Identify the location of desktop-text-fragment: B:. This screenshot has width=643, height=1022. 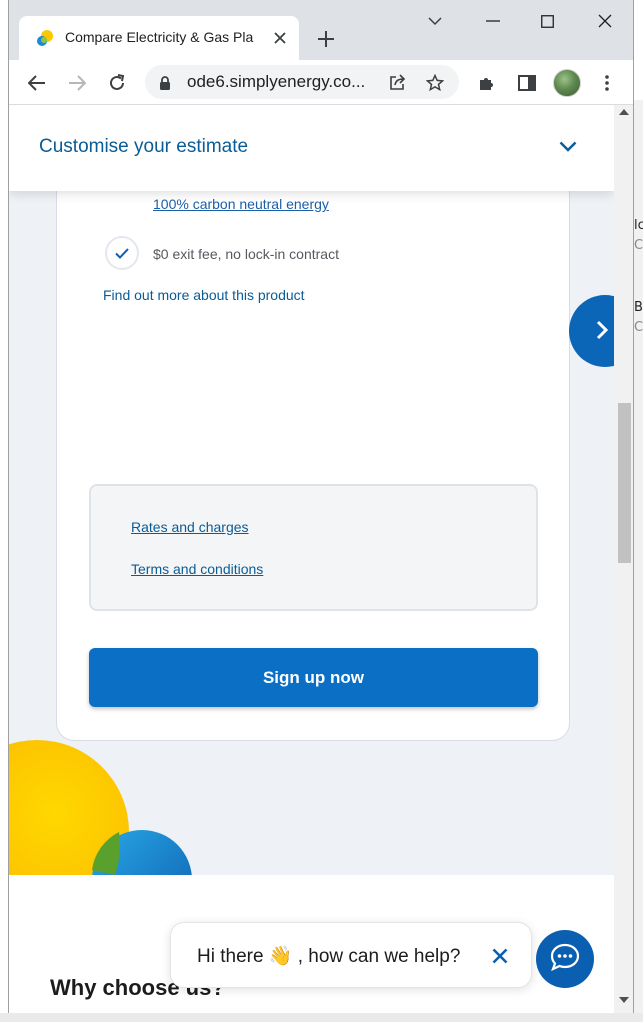
(638, 307).